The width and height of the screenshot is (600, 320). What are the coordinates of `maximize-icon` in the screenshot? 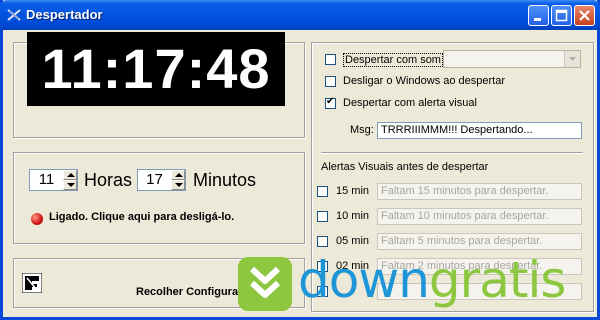 It's located at (561, 15).